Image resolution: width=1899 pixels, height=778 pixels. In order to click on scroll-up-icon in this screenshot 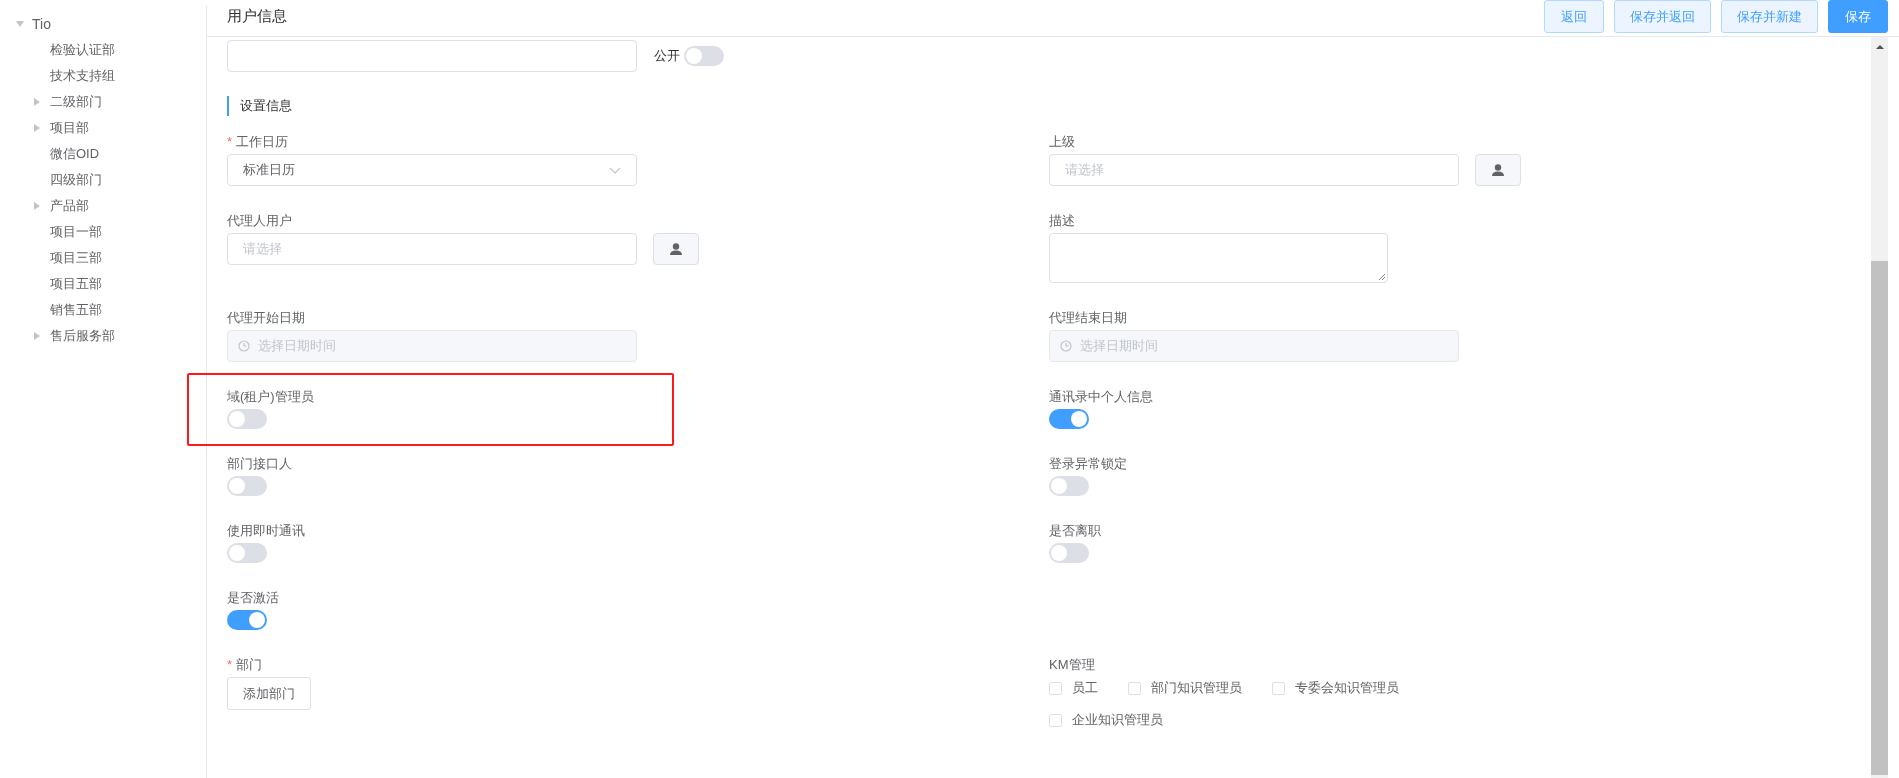, I will do `click(1879, 47)`.